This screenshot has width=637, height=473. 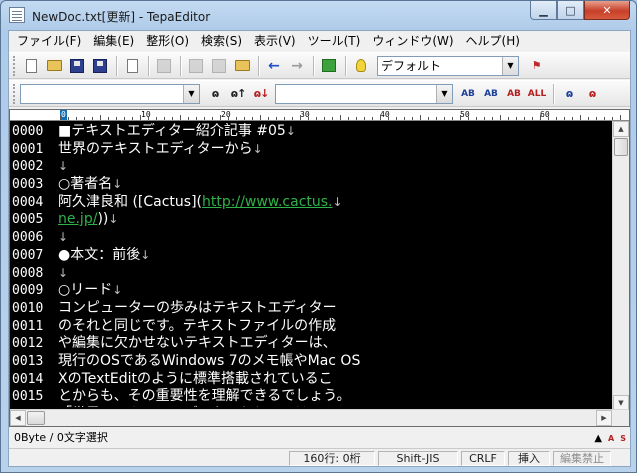 I want to click on editor-line: 0013 現行のOSであるWindows 7のメモ帳やMac OS, so click(x=310, y=362).